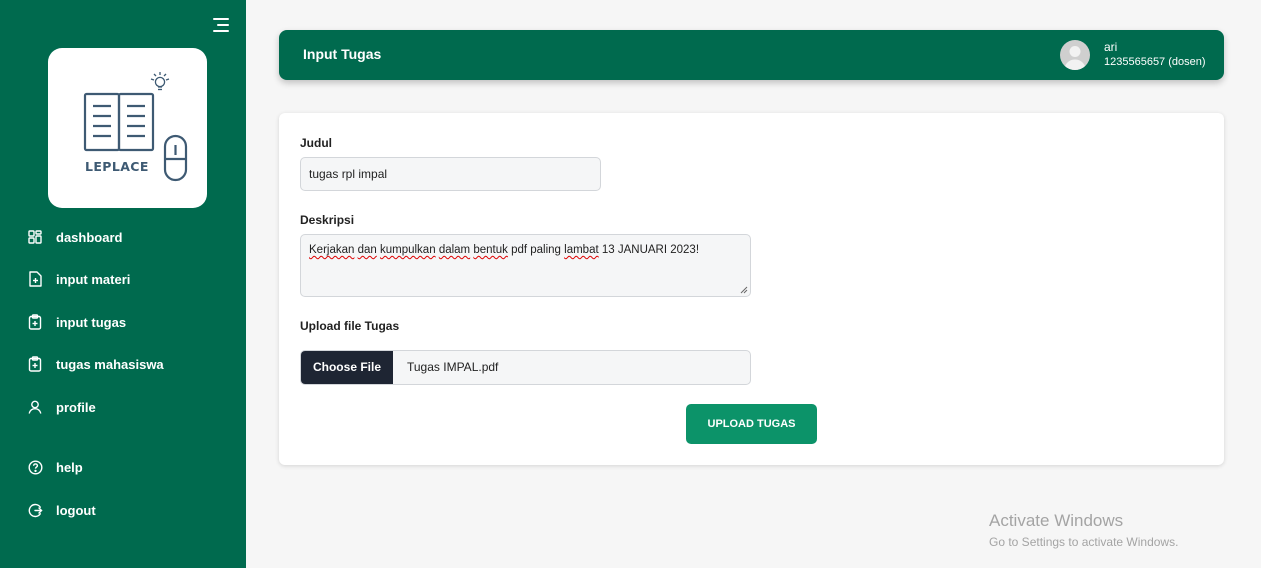  What do you see at coordinates (35, 279) in the screenshot?
I see `file-plus-icon` at bounding box center [35, 279].